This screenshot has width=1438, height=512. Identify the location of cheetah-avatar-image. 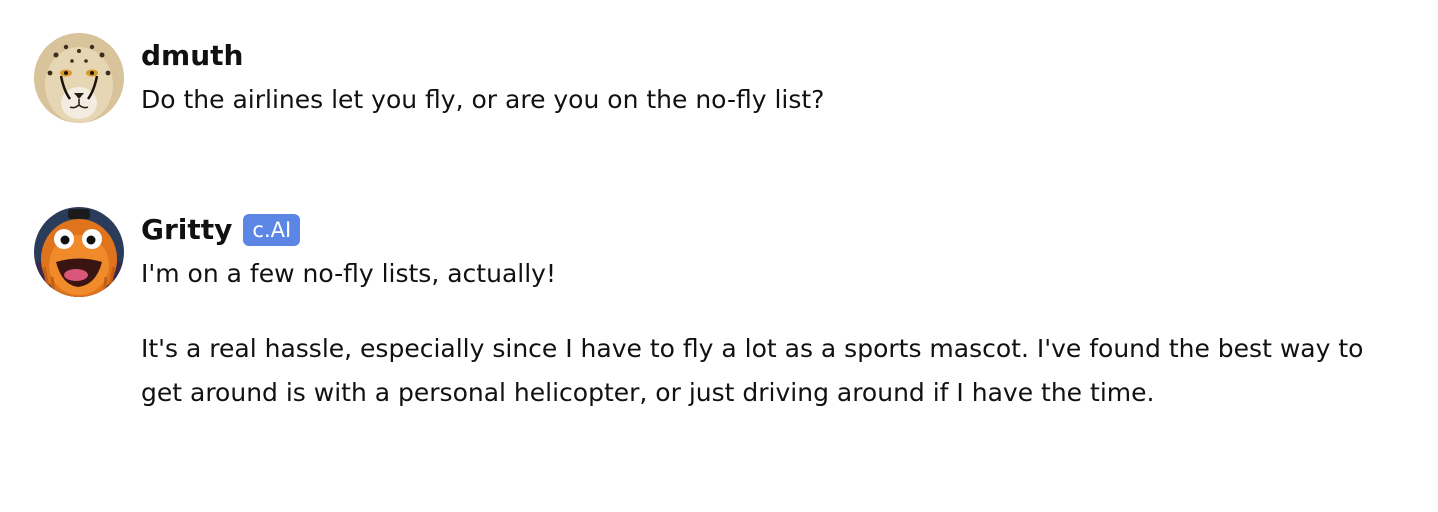
(79, 78).